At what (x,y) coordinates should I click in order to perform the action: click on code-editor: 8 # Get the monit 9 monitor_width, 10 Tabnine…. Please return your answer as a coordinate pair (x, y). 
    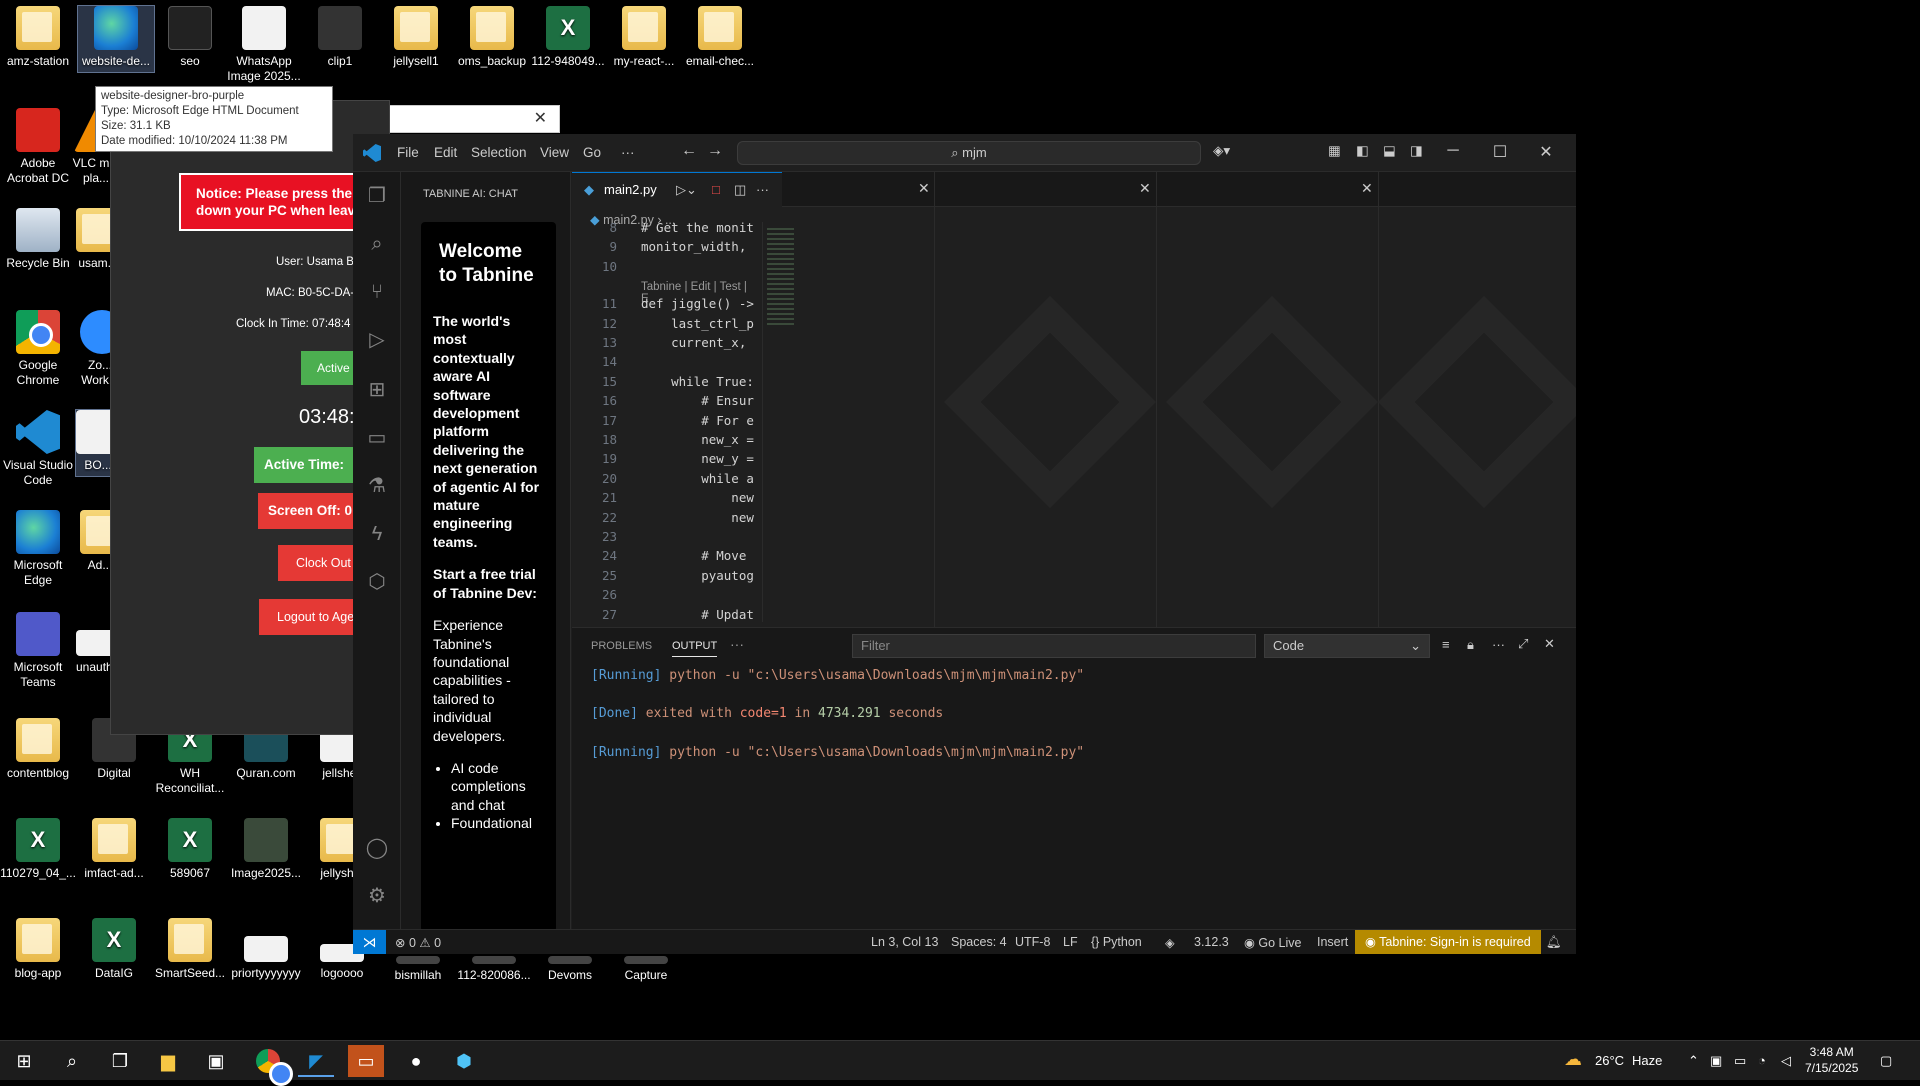
    Looking at the image, I should click on (663, 424).